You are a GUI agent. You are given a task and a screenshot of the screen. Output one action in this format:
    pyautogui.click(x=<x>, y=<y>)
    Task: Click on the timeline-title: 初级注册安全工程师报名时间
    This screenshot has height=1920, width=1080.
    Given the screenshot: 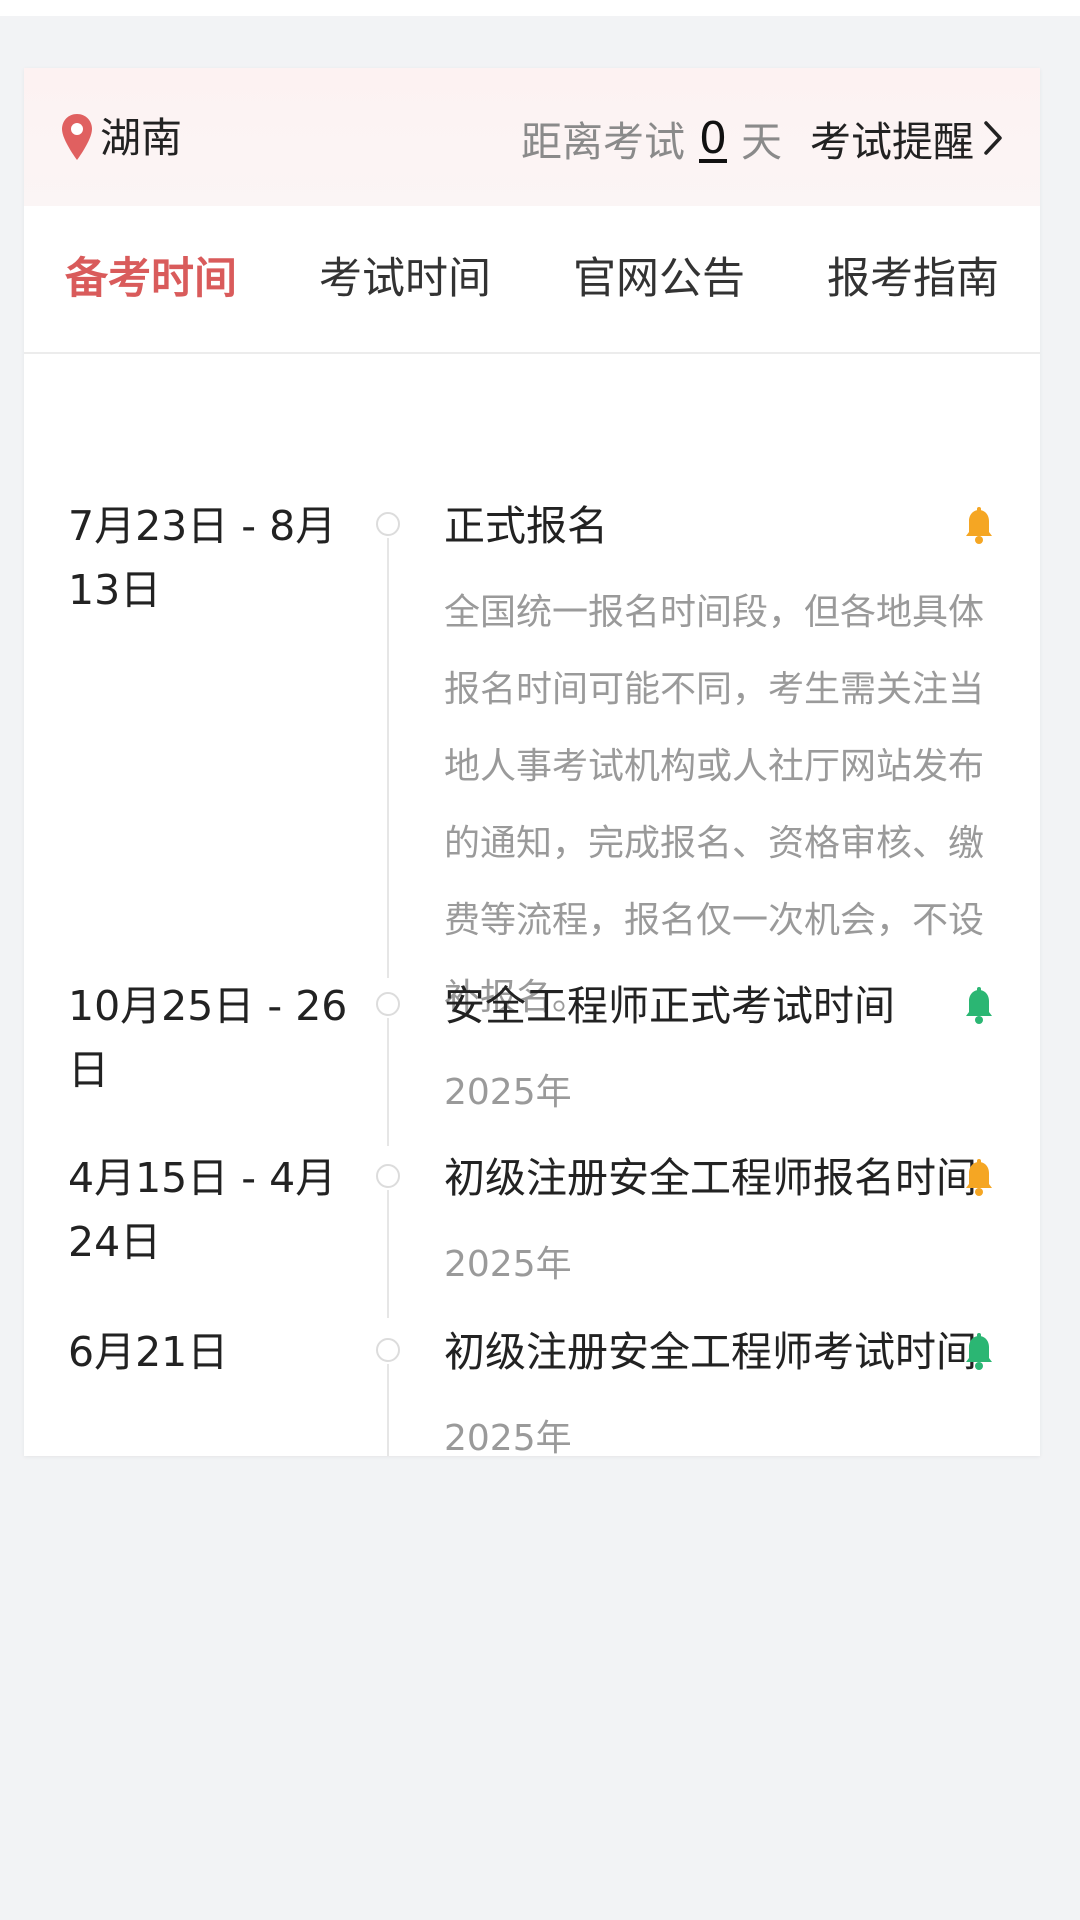 What is the action you would take?
    pyautogui.click(x=710, y=1178)
    